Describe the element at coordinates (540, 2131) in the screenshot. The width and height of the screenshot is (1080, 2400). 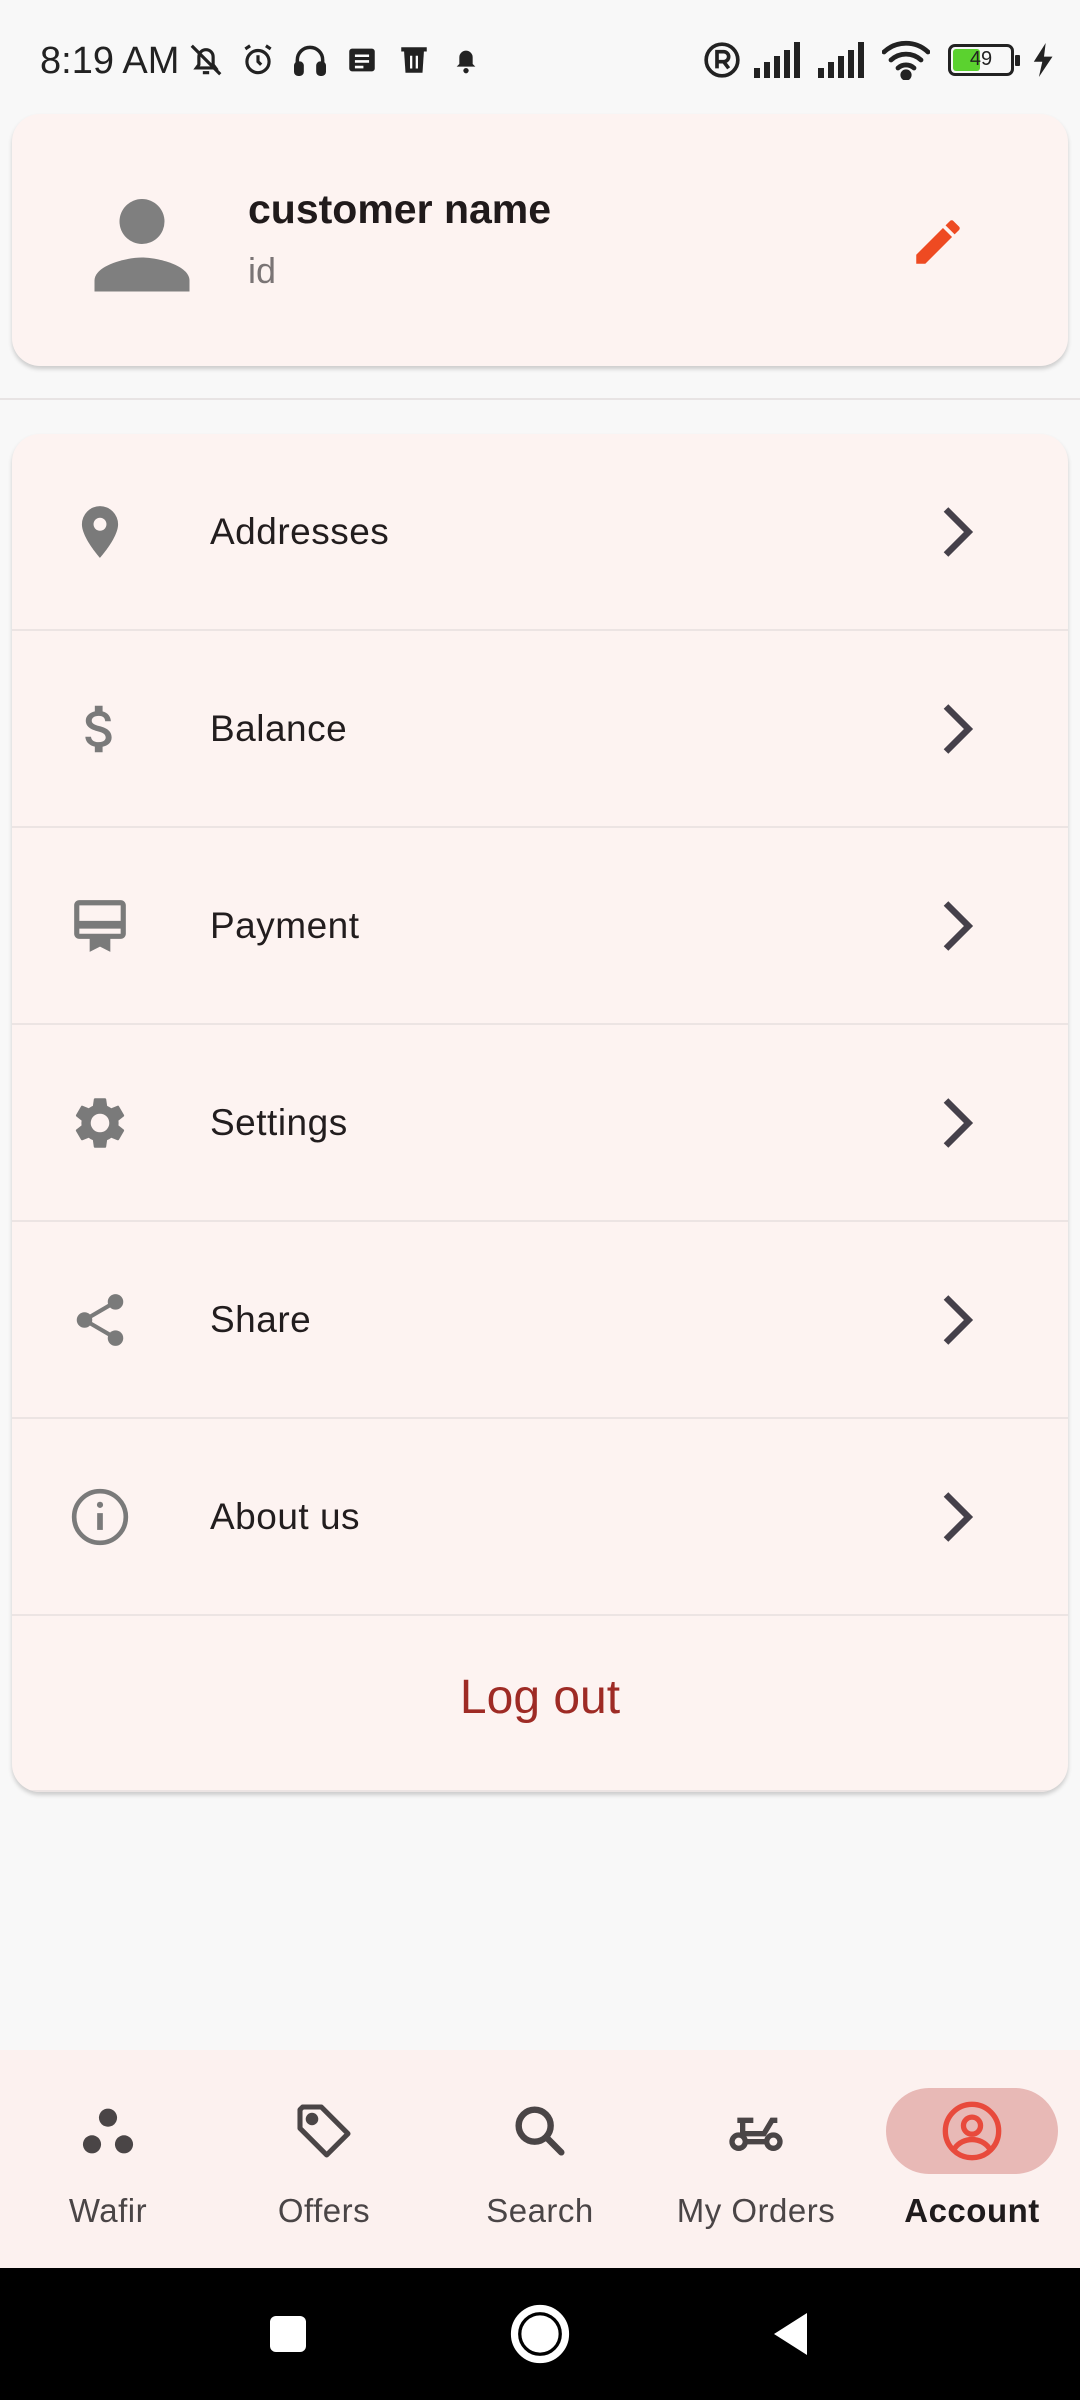
I see `search-icon` at that location.